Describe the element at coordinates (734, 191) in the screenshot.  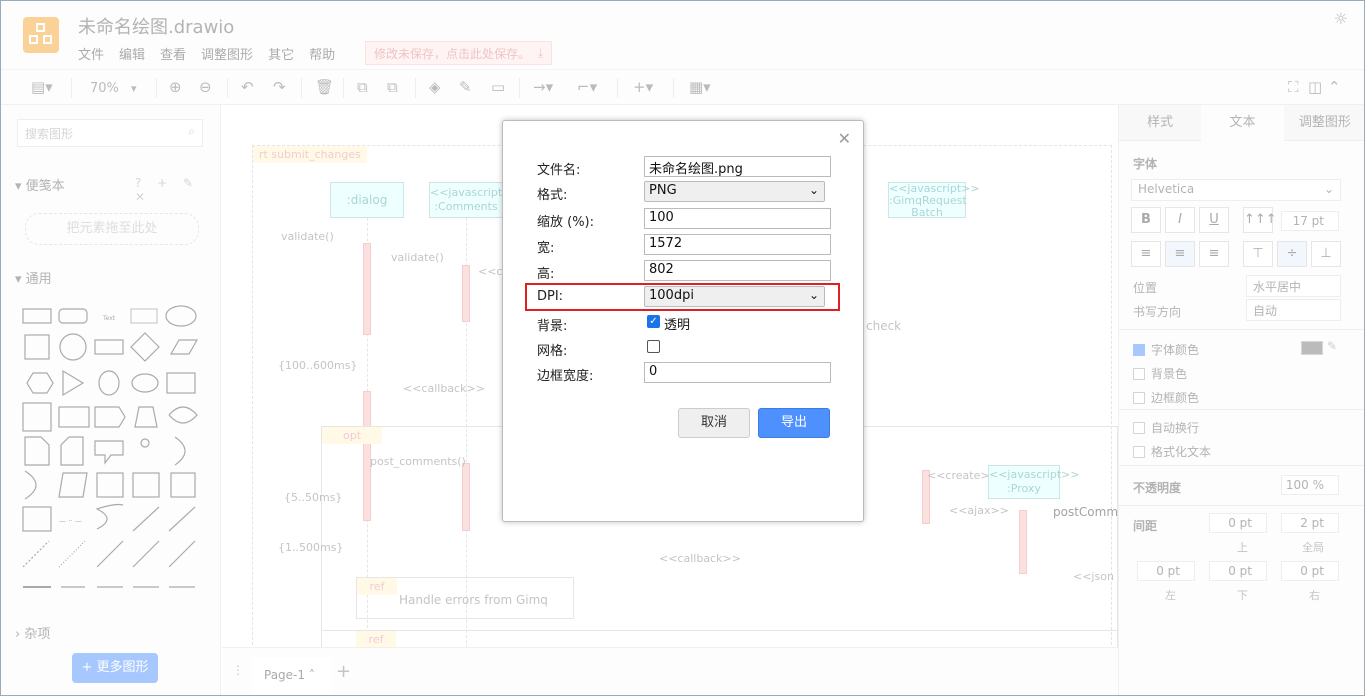
I see `format-select: PNG ⌄` at that location.